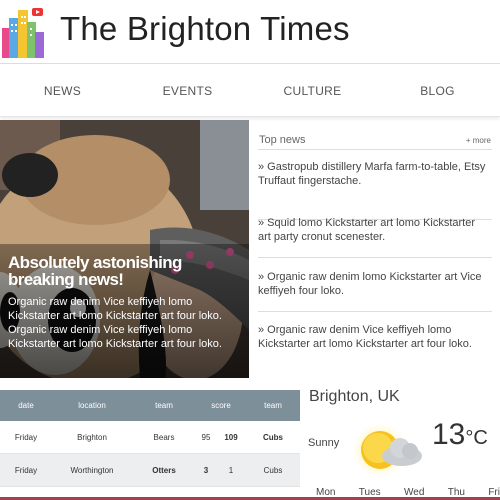  Describe the element at coordinates (92, 470) in the screenshot. I see `cell-location: Worthington` at that location.